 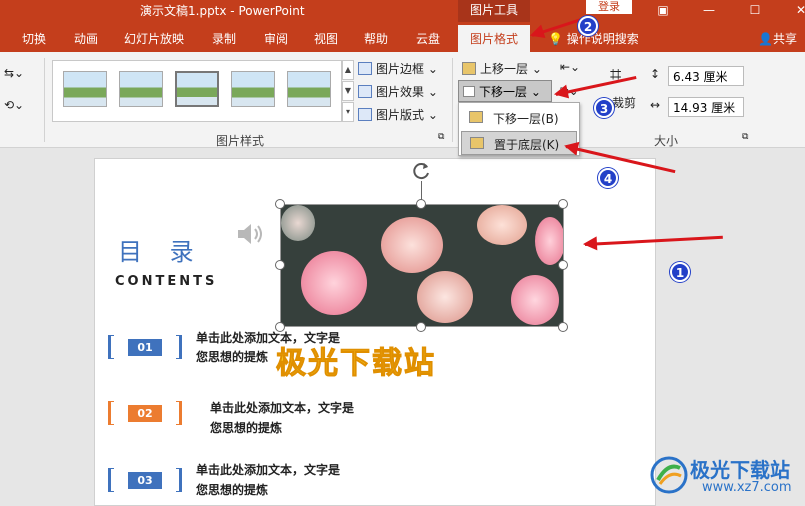 I want to click on step-badge-4: 4, so click(x=608, y=178).